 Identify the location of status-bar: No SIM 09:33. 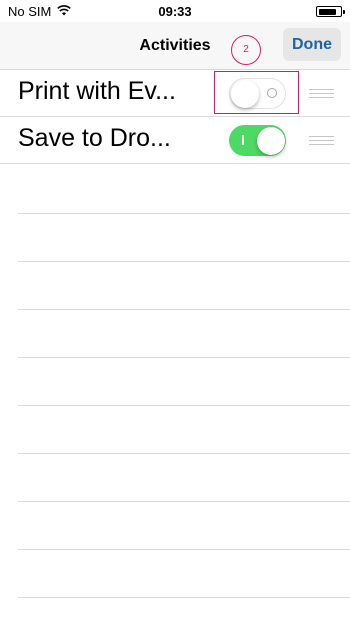
(175, 11).